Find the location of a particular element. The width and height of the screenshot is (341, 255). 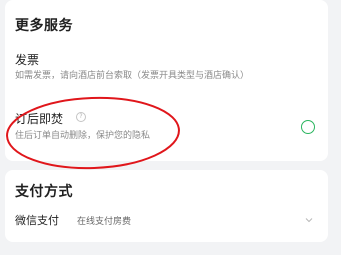

payment-method-label: 微信支付 is located at coordinates (37, 220).